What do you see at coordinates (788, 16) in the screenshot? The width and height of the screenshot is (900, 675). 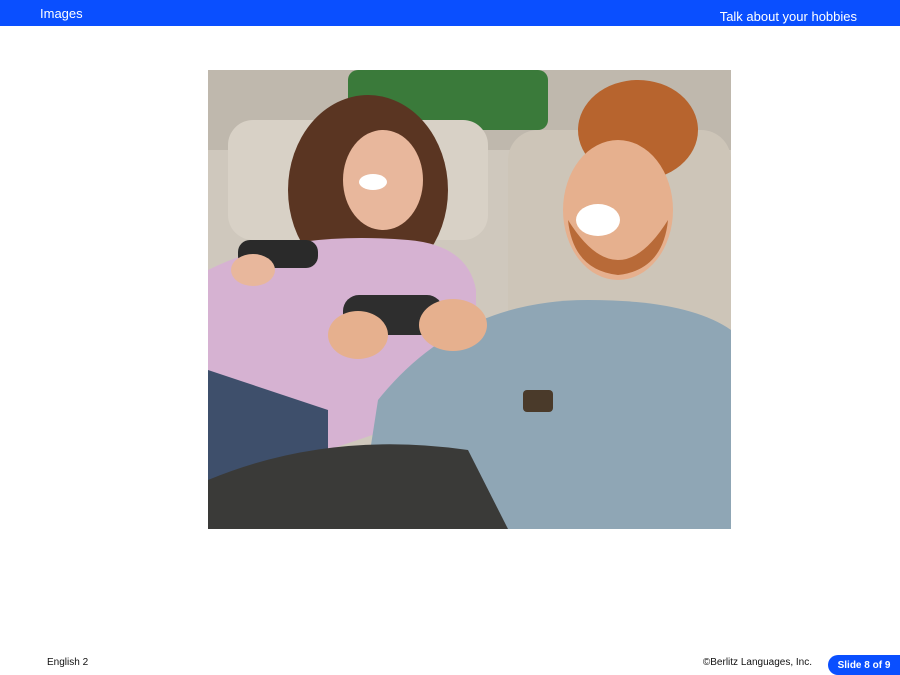 I see `lesson-title: Talk about your hobbies` at bounding box center [788, 16].